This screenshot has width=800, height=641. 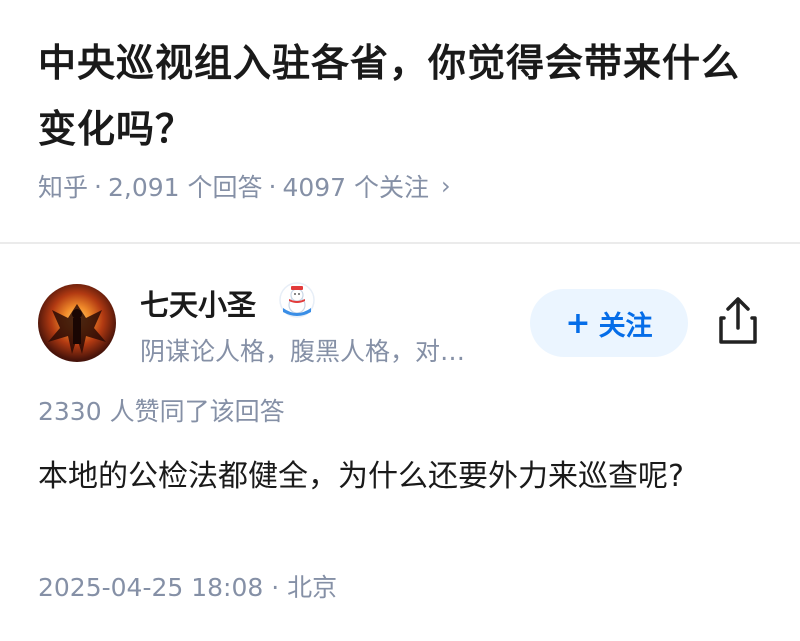 What do you see at coordinates (446, 186) in the screenshot?
I see `chevron-right-icon: ›` at bounding box center [446, 186].